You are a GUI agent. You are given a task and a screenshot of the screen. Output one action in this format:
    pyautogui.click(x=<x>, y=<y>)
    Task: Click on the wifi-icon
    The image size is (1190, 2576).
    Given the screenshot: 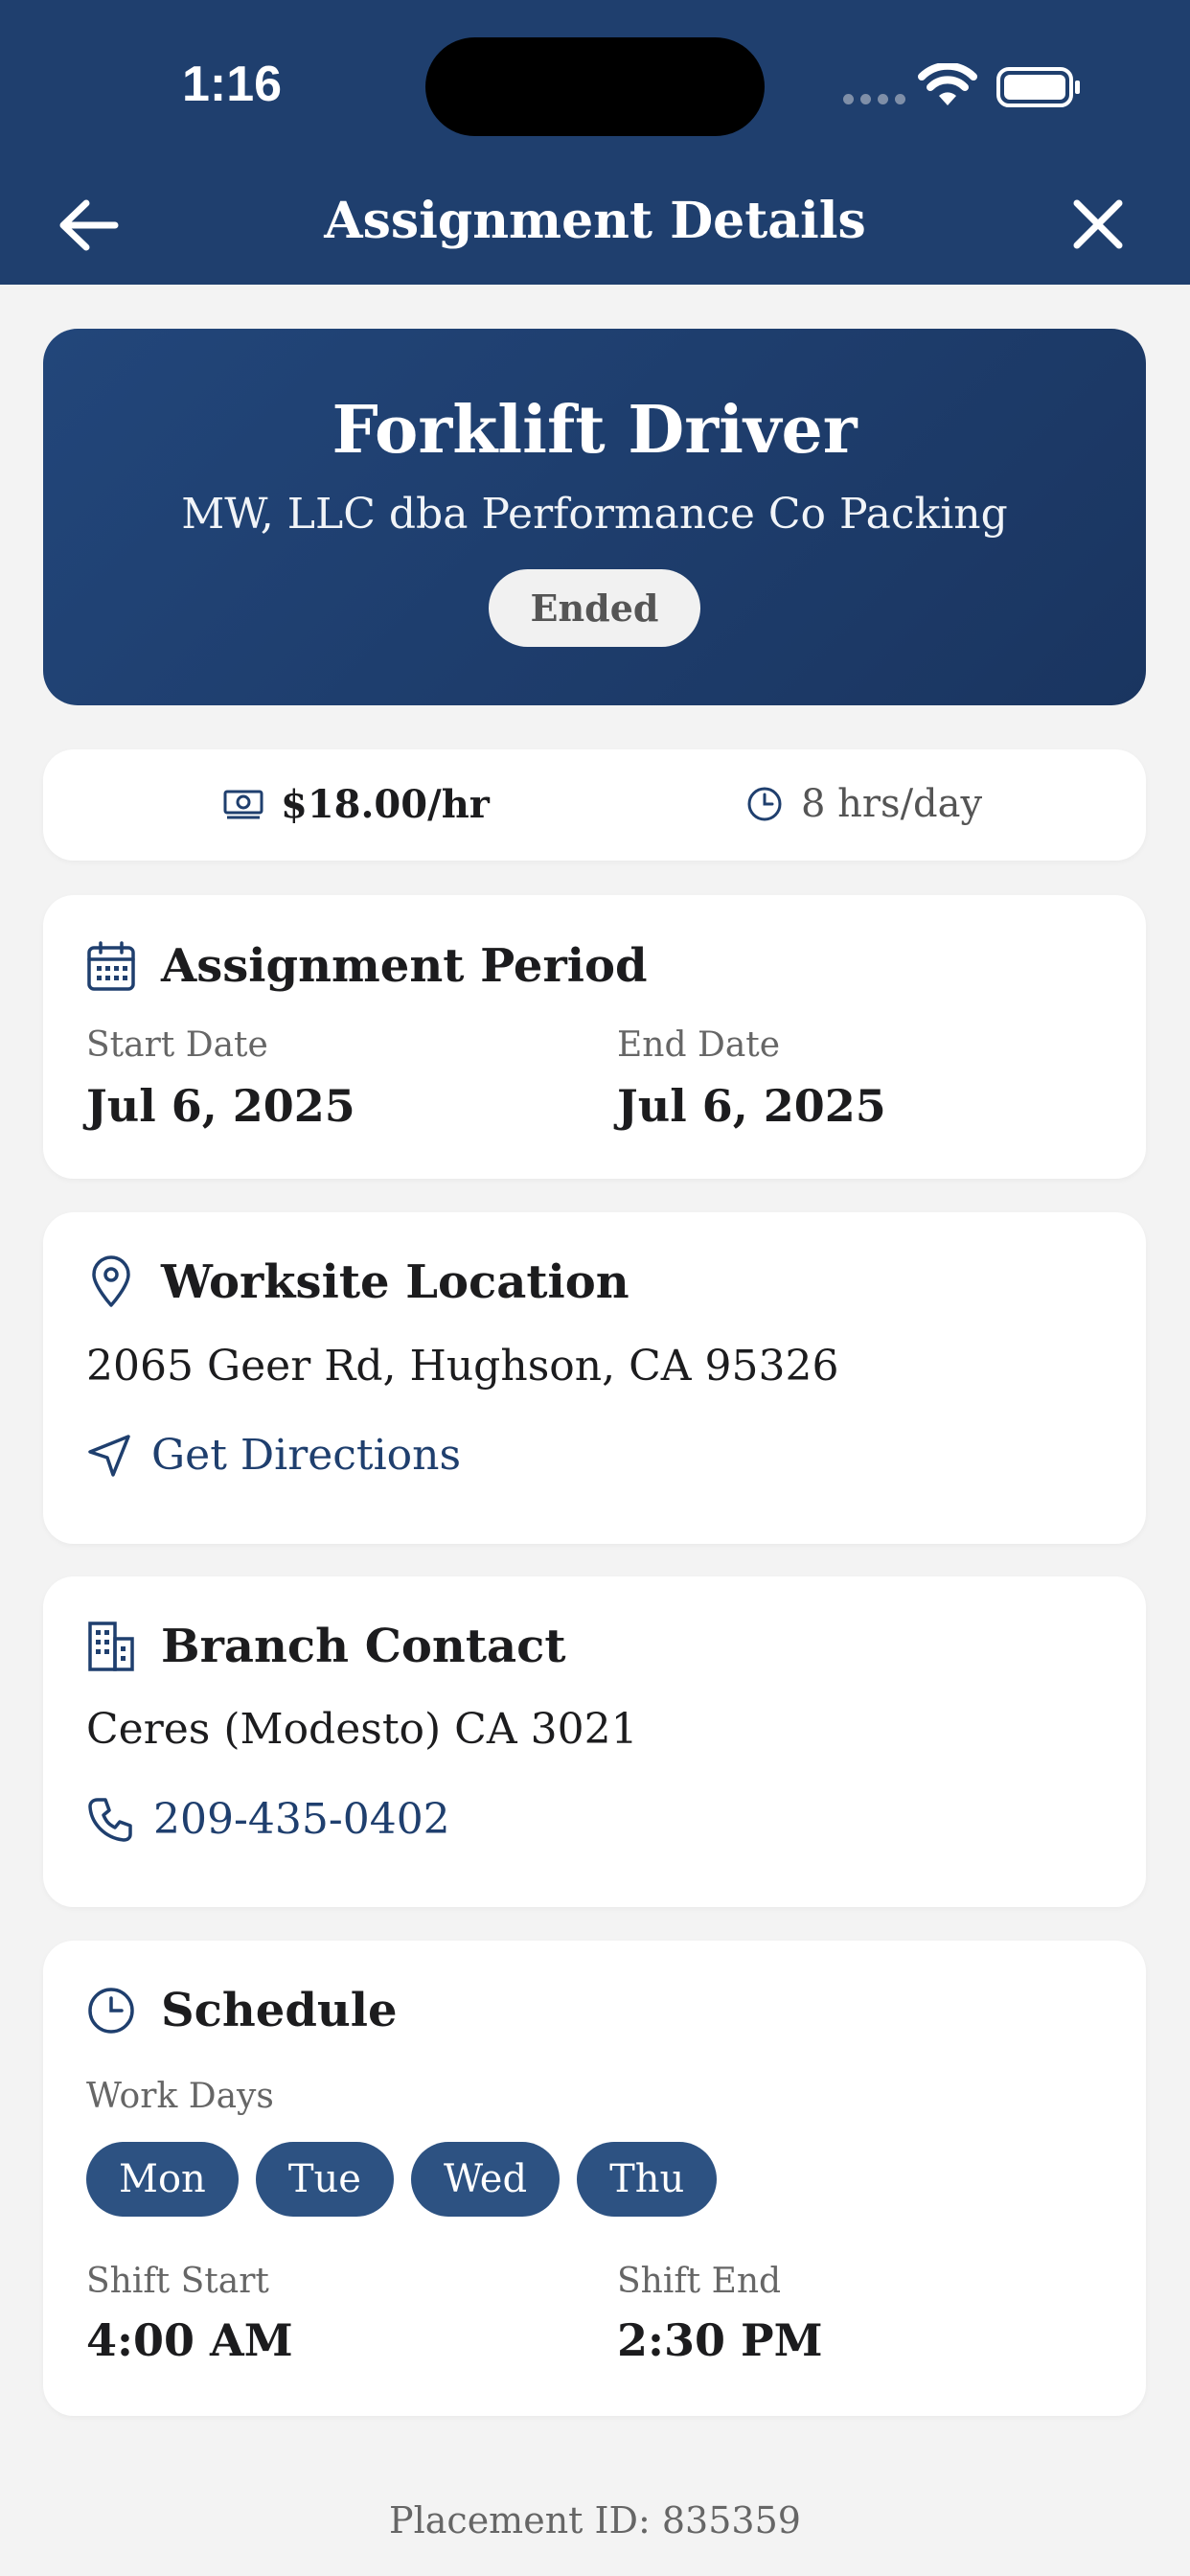 What is the action you would take?
    pyautogui.click(x=948, y=84)
    